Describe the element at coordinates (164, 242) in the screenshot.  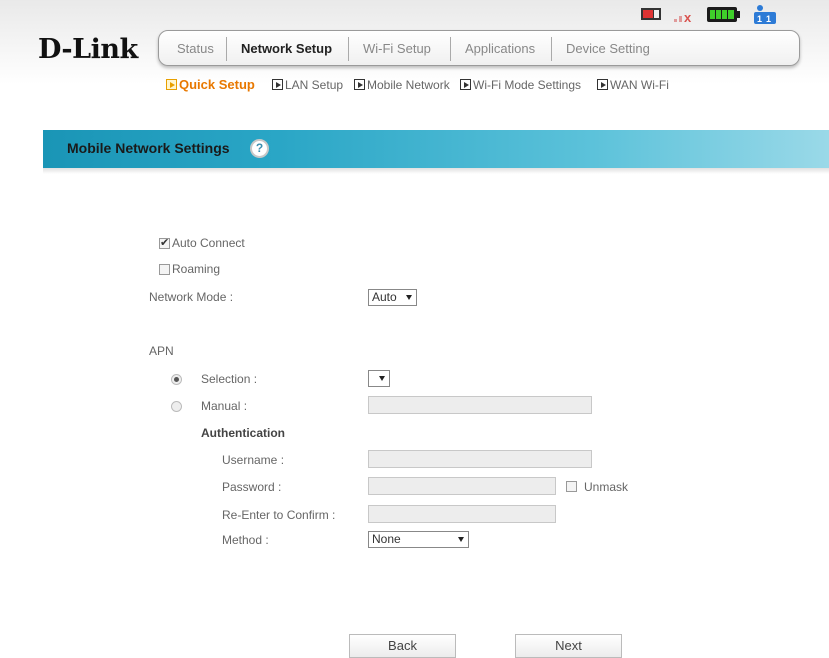
I see `auto-connect-checkbox` at that location.